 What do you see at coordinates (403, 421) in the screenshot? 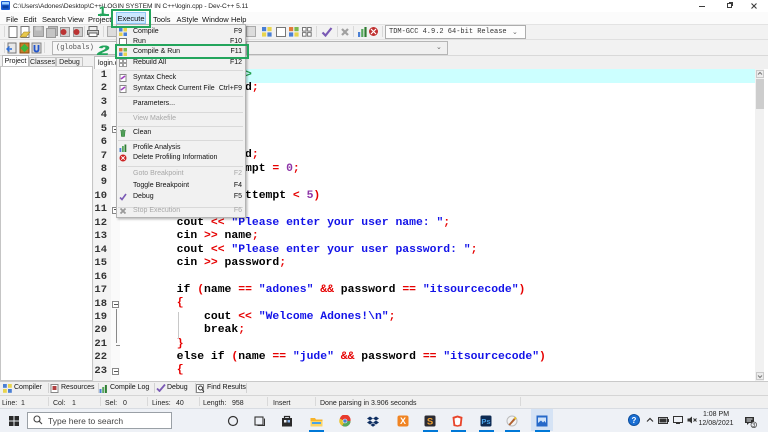
I see `svg-text: X` at bounding box center [403, 421].